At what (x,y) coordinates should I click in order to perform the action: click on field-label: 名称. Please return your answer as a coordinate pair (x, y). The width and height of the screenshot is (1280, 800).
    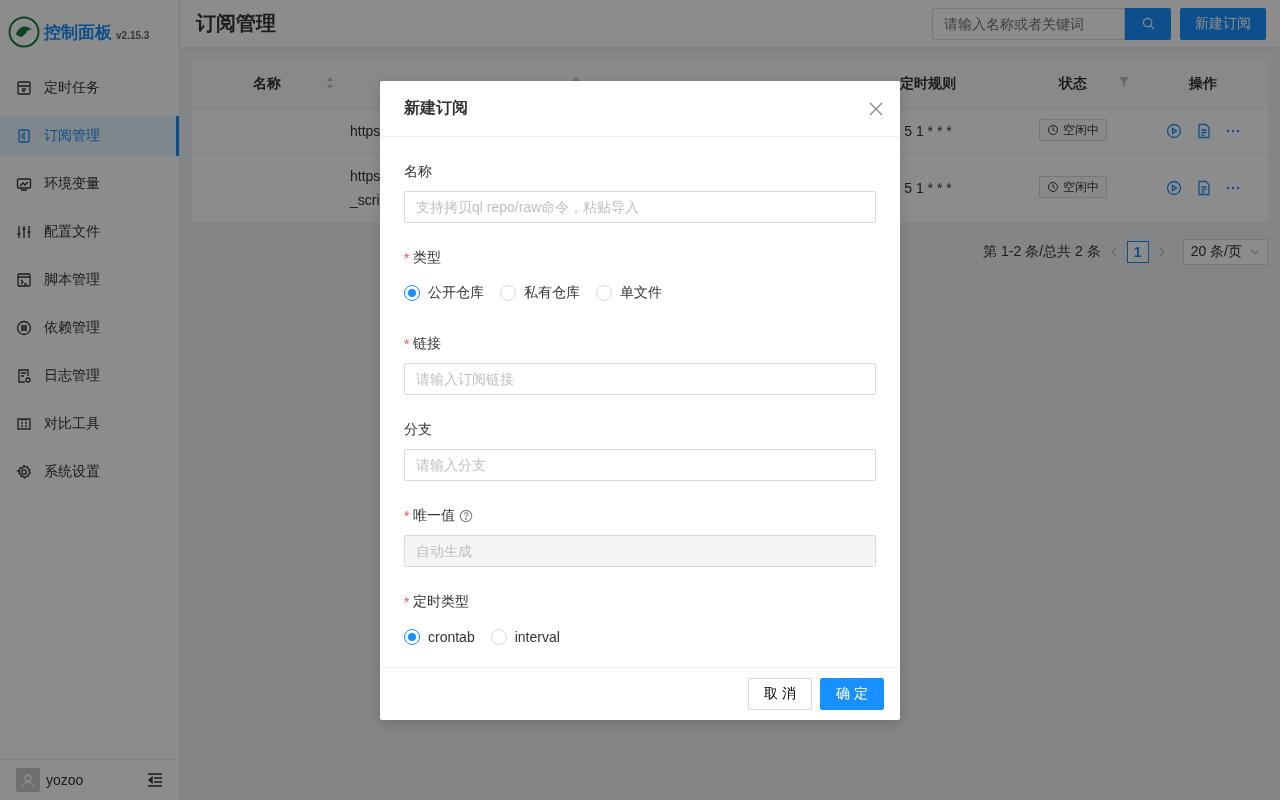
    Looking at the image, I should click on (418, 172).